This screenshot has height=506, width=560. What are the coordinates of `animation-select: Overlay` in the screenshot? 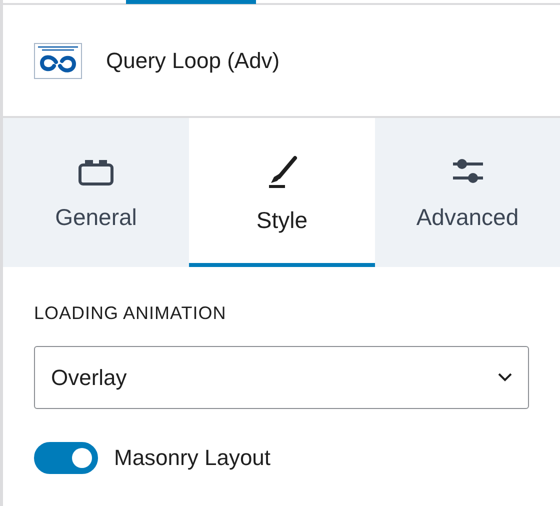 It's located at (281, 377).